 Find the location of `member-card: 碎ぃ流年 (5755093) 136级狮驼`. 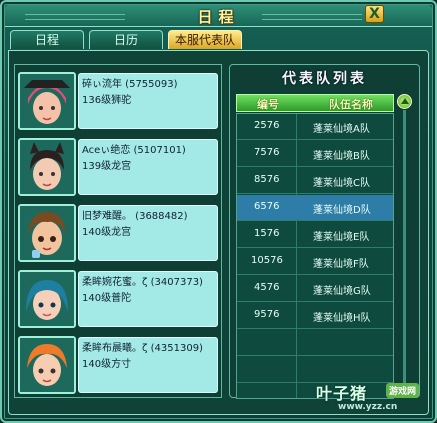

member-card: 碎ぃ流年 (5755093) 136级狮驼 is located at coordinates (118, 101).